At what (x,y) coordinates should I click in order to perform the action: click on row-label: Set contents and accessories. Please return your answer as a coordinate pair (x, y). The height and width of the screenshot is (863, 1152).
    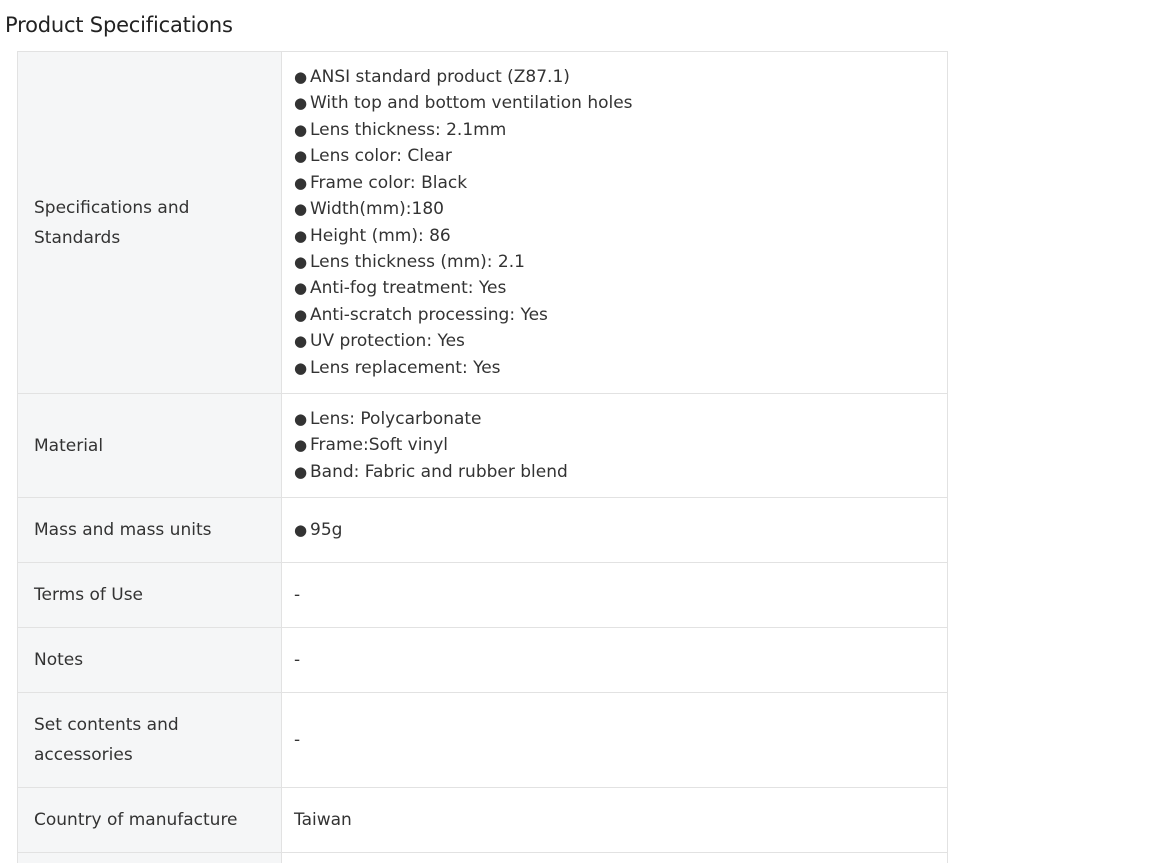
    Looking at the image, I should click on (149, 740).